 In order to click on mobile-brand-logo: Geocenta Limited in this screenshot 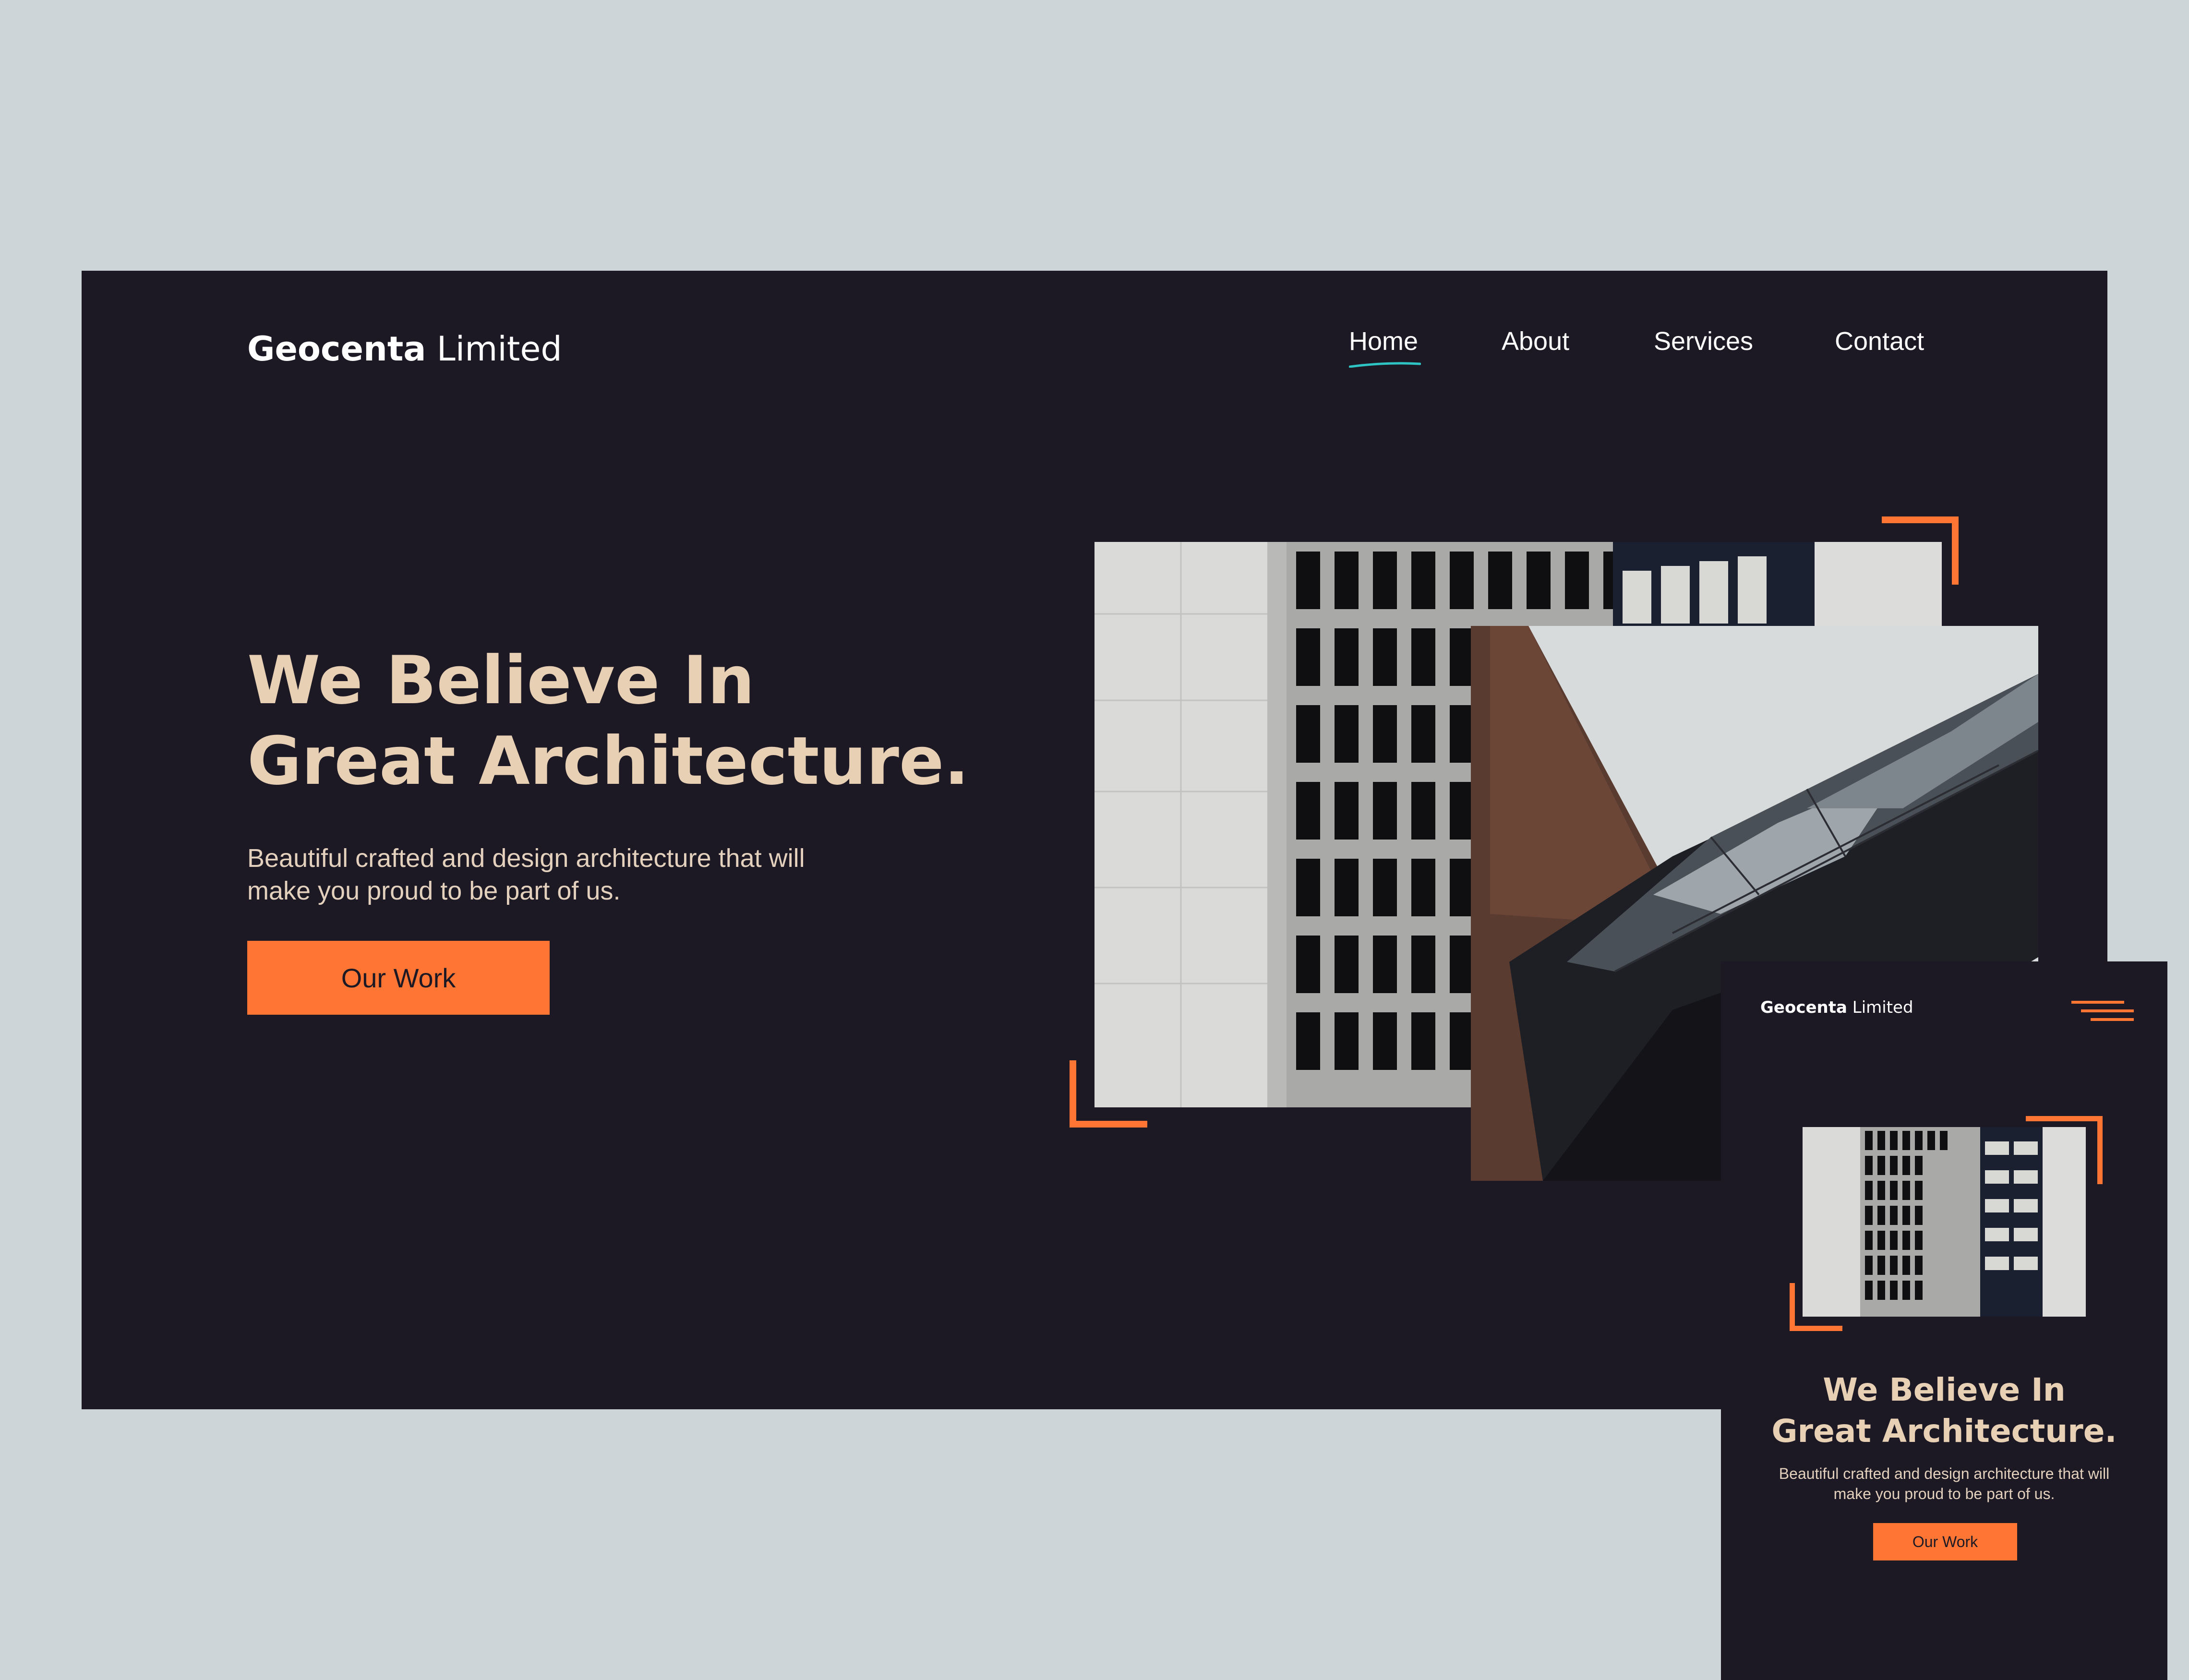, I will do `click(1837, 1007)`.